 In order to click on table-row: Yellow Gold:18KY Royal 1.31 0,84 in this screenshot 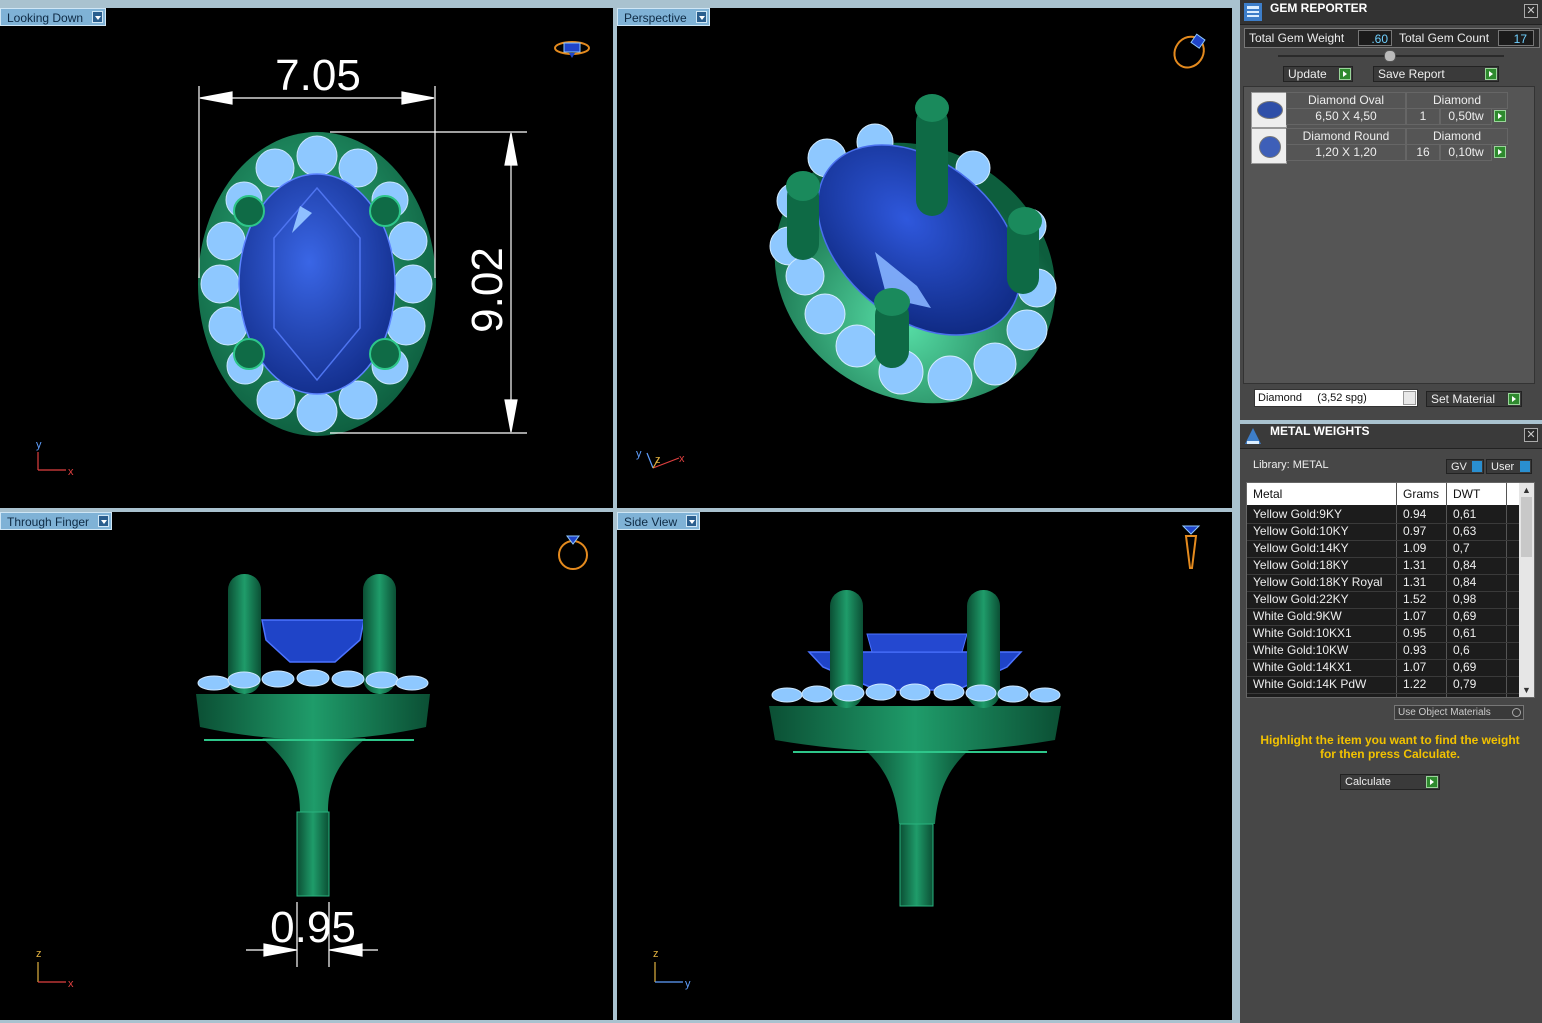, I will do `click(1383, 583)`.